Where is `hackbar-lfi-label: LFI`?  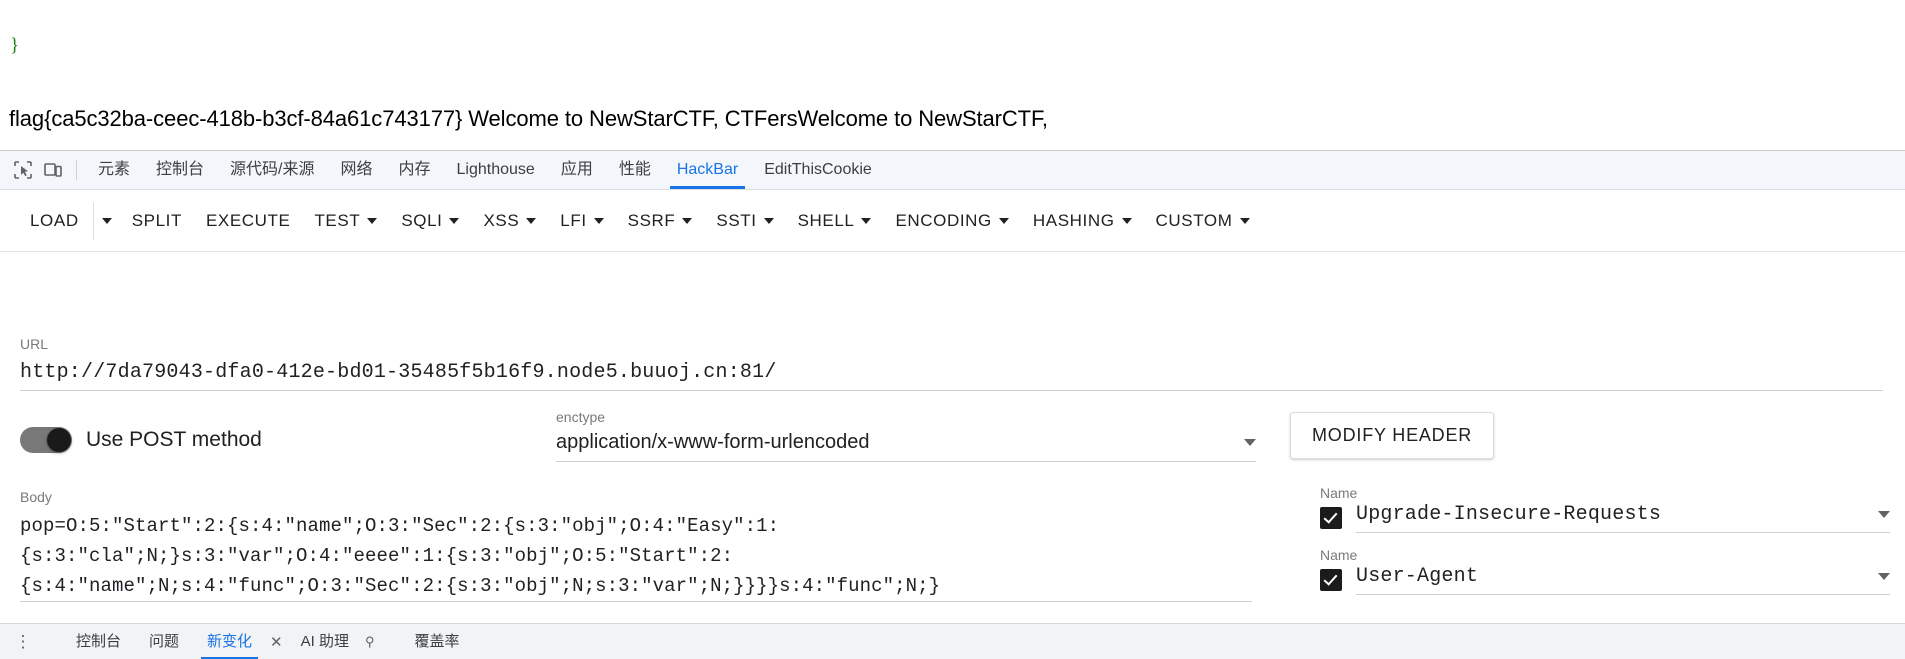 hackbar-lfi-label: LFI is located at coordinates (573, 220).